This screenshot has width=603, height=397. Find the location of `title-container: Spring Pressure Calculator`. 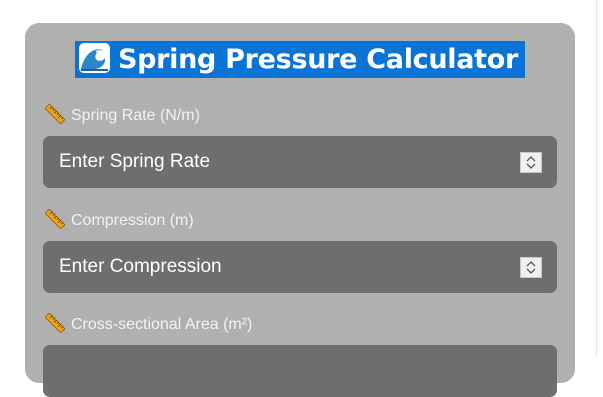

title-container: Spring Pressure Calculator is located at coordinates (300, 59).